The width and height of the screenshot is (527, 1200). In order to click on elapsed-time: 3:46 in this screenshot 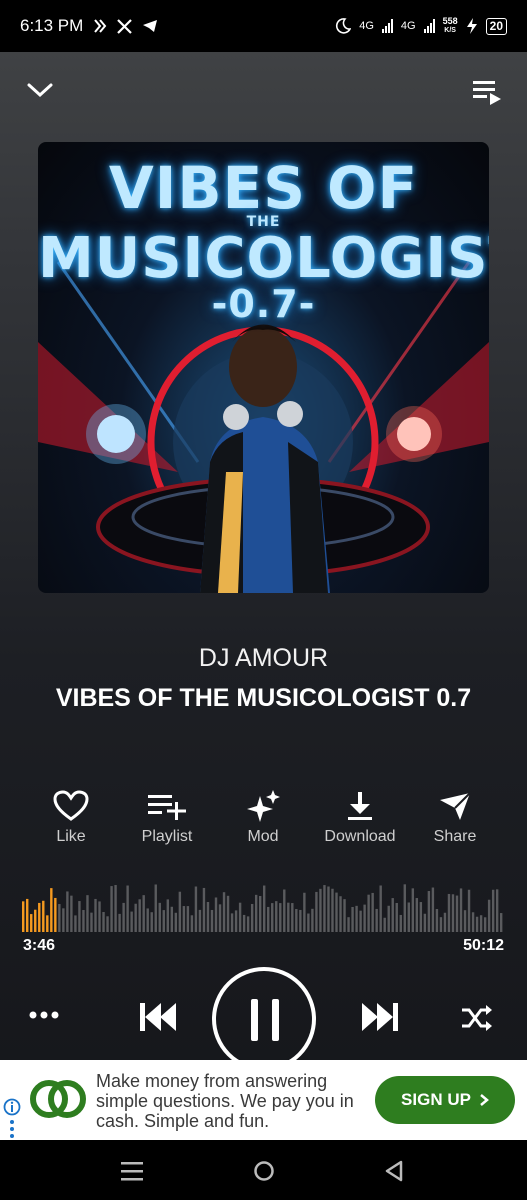, I will do `click(39, 945)`.